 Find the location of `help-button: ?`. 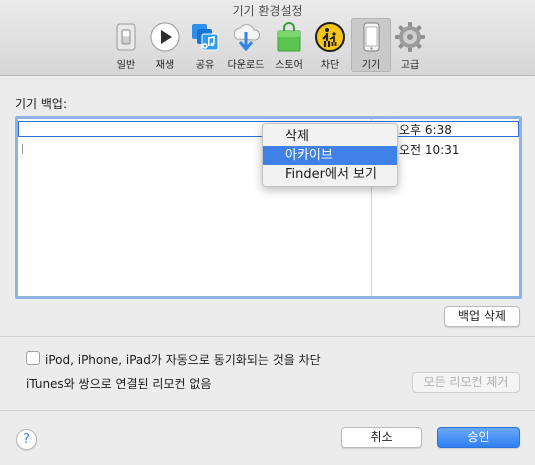

help-button: ? is located at coordinates (26, 439).